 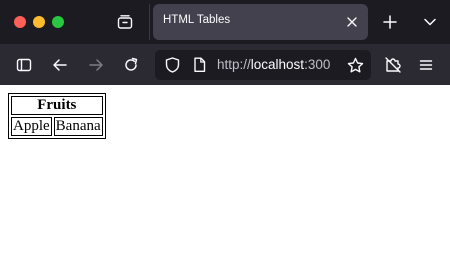 I want to click on table-cell: Apple, so click(x=31, y=126).